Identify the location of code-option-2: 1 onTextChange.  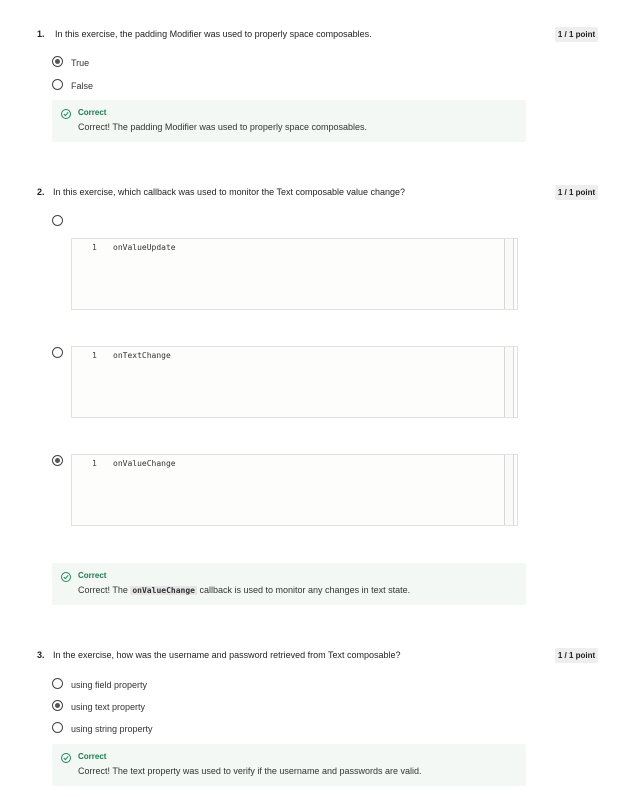
(294, 382).